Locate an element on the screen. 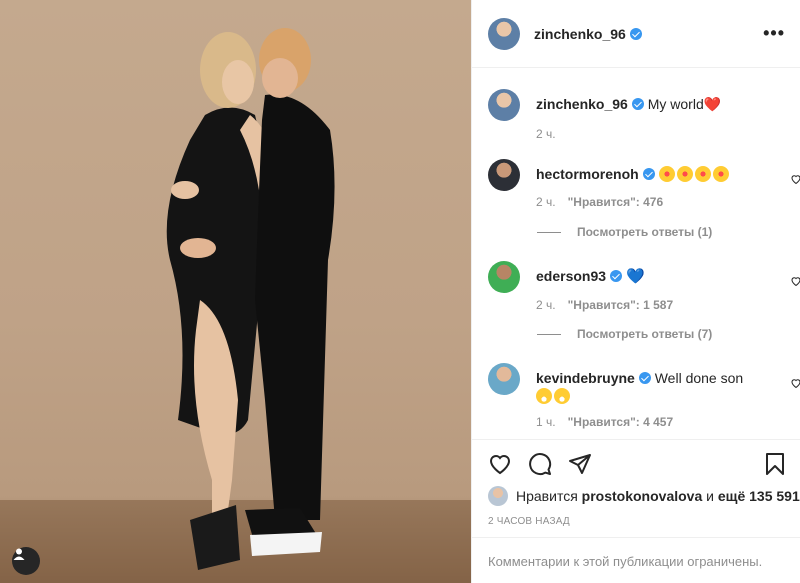 This screenshot has height=583, width=800. comment-time: 1 ч. is located at coordinates (546, 422).